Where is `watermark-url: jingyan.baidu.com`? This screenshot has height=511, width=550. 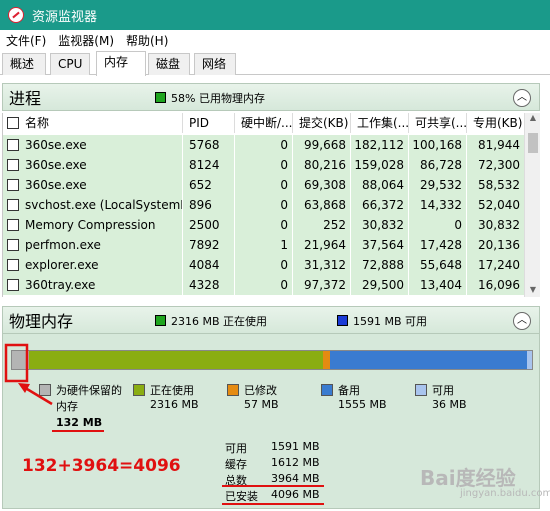 watermark-url: jingyan.baidu.com is located at coordinates (505, 493).